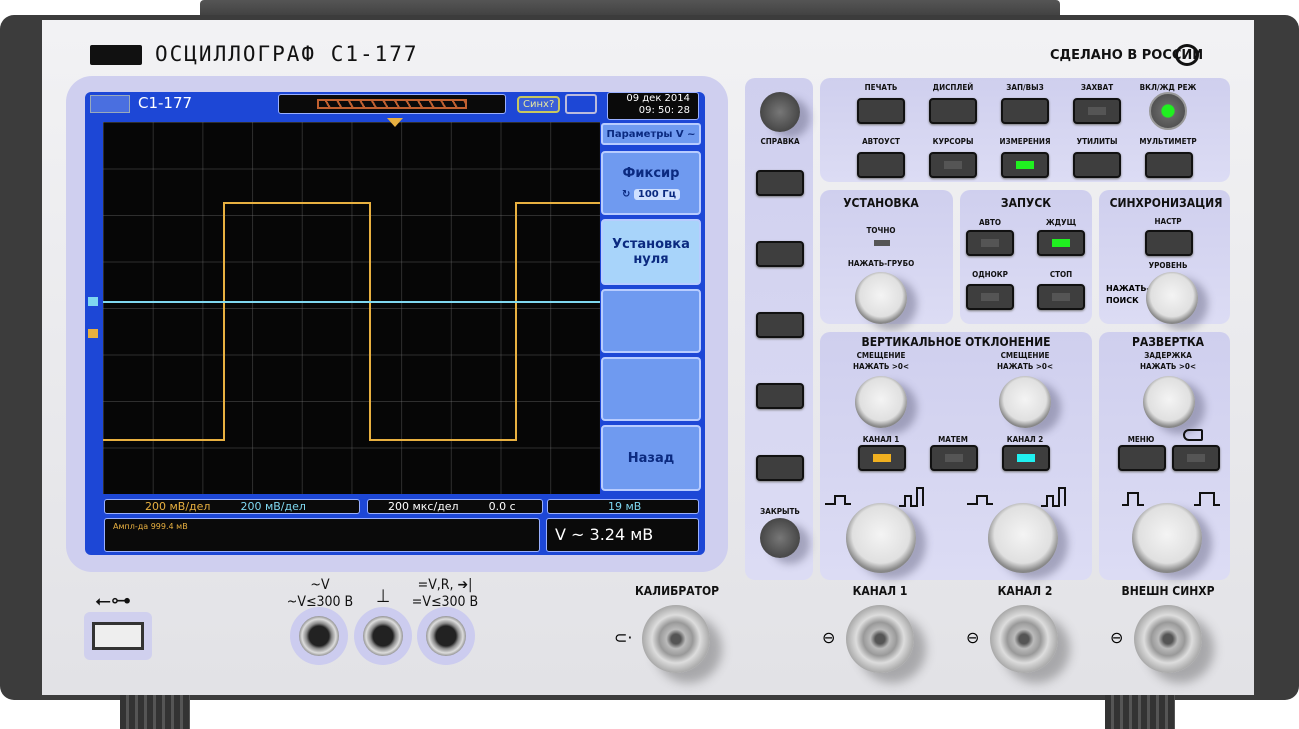 This screenshot has height=729, width=1299. Describe the element at coordinates (882, 243) in the screenshot. I see `fine-indicator` at that location.